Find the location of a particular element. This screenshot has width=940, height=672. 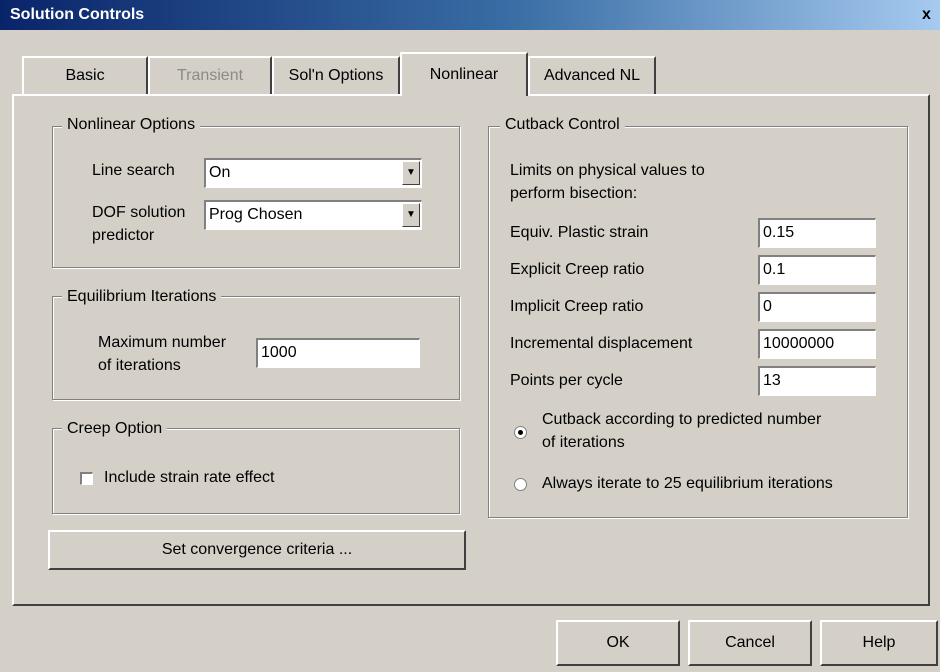

creep-option-title: Creep Option is located at coordinates (115, 429).